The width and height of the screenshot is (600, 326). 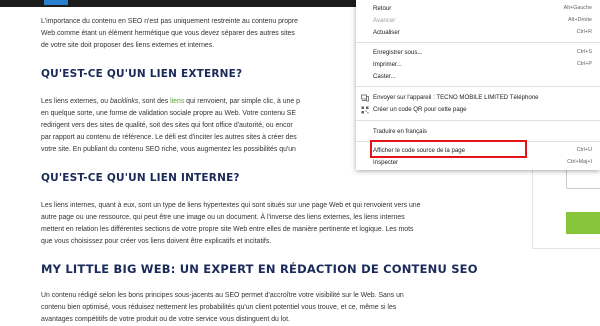 What do you see at coordinates (478, 53) in the screenshot?
I see `menu-item-save-as: Enregistrer sous... Ctrl+S` at bounding box center [478, 53].